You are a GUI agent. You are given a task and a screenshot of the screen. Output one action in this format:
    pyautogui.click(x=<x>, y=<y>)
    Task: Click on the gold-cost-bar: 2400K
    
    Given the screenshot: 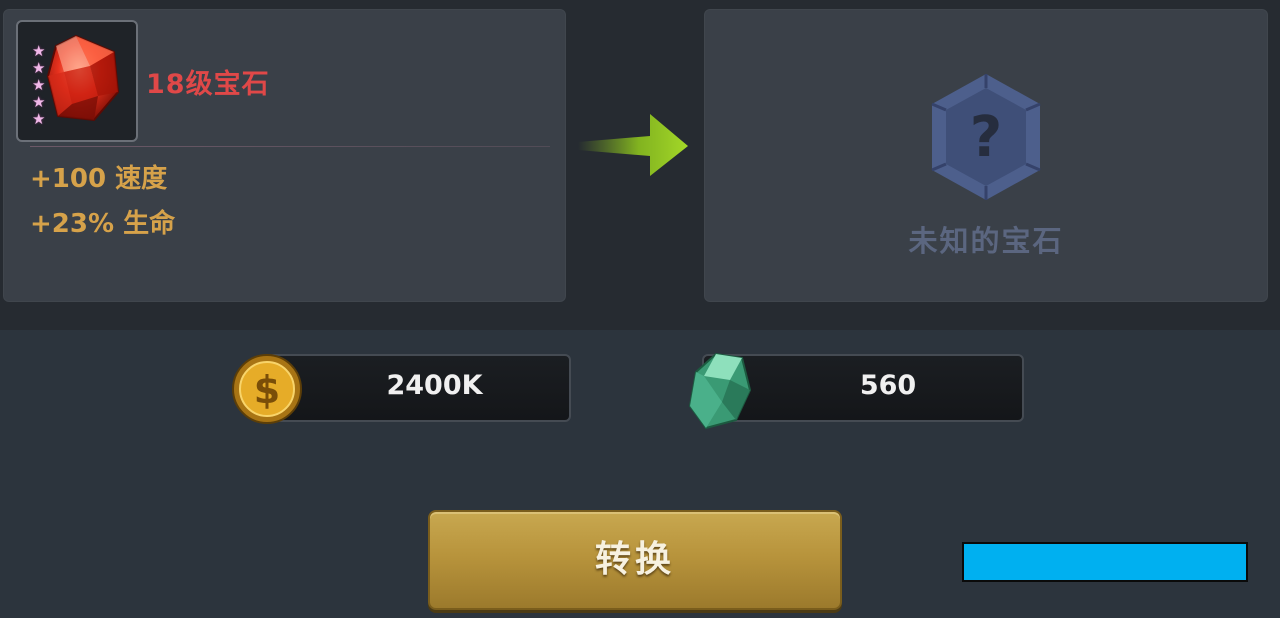 What is the action you would take?
    pyautogui.click(x=419, y=388)
    